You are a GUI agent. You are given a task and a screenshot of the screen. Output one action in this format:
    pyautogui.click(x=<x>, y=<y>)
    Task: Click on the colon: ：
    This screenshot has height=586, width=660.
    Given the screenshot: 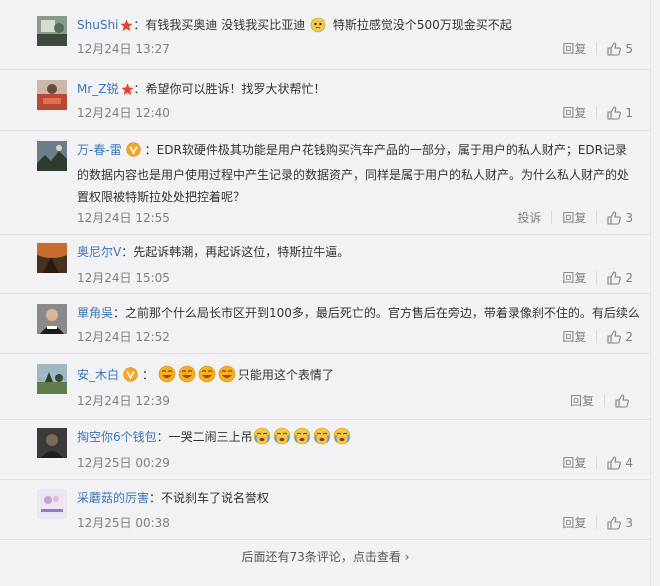 What is the action you would take?
    pyautogui.click(x=148, y=375)
    